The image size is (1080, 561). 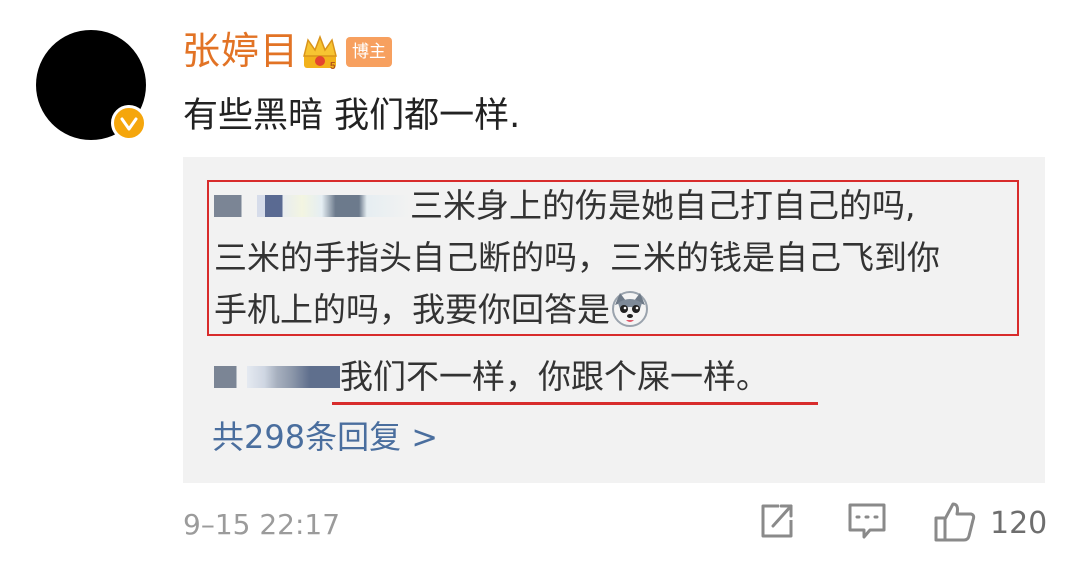 I want to click on timestamp: 9–15 22:17, so click(x=262, y=524).